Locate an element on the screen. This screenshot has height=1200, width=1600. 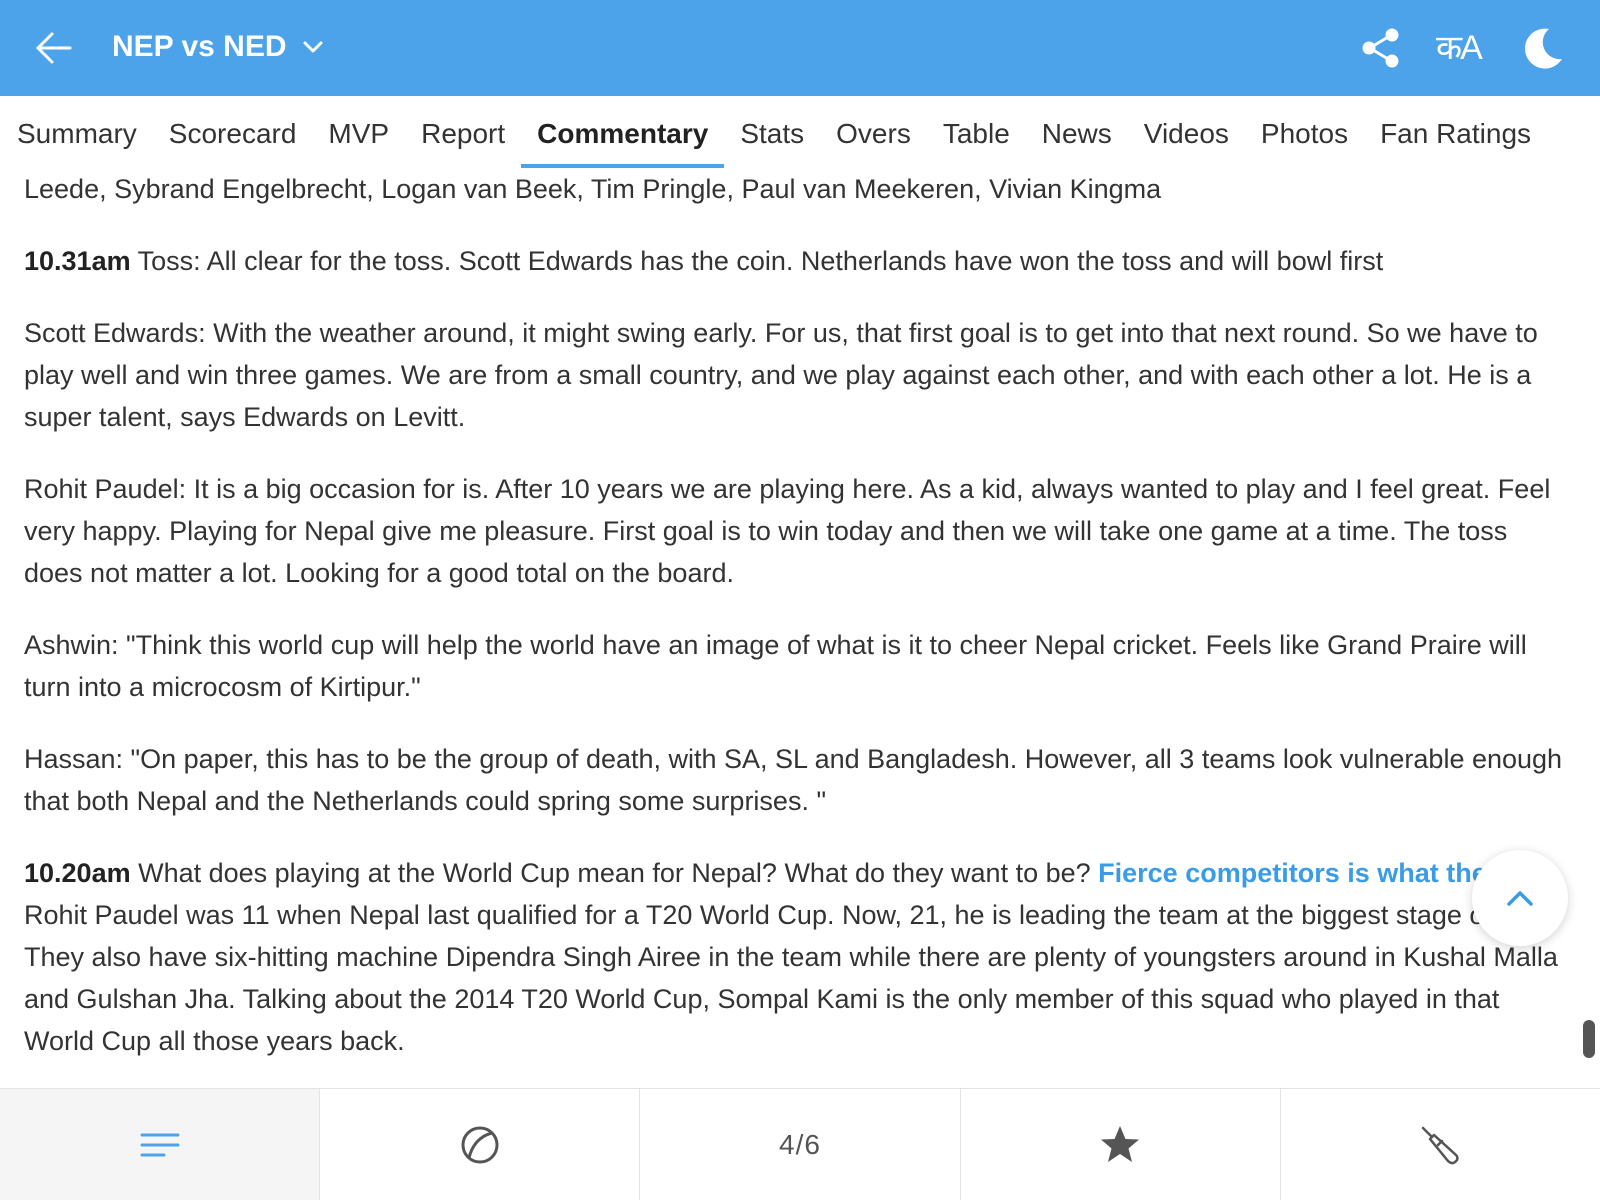
scrollbar-thumb is located at coordinates (1589, 1039).